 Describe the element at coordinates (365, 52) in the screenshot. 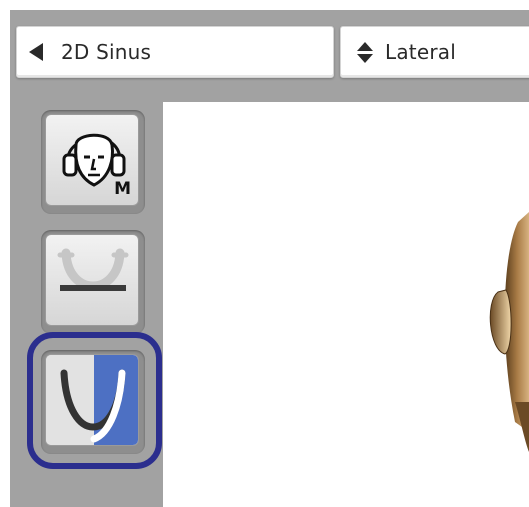

I see `up-down-arrows-icon` at that location.